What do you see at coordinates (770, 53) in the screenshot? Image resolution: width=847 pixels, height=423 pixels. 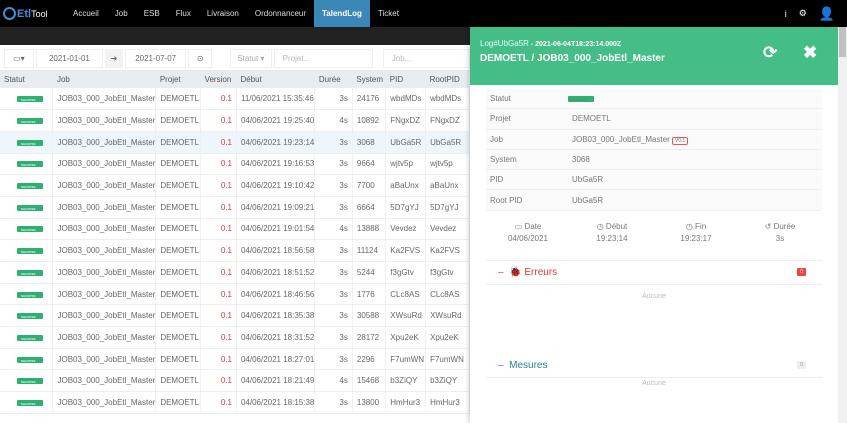 I see `refresh-icon: ⟳` at bounding box center [770, 53].